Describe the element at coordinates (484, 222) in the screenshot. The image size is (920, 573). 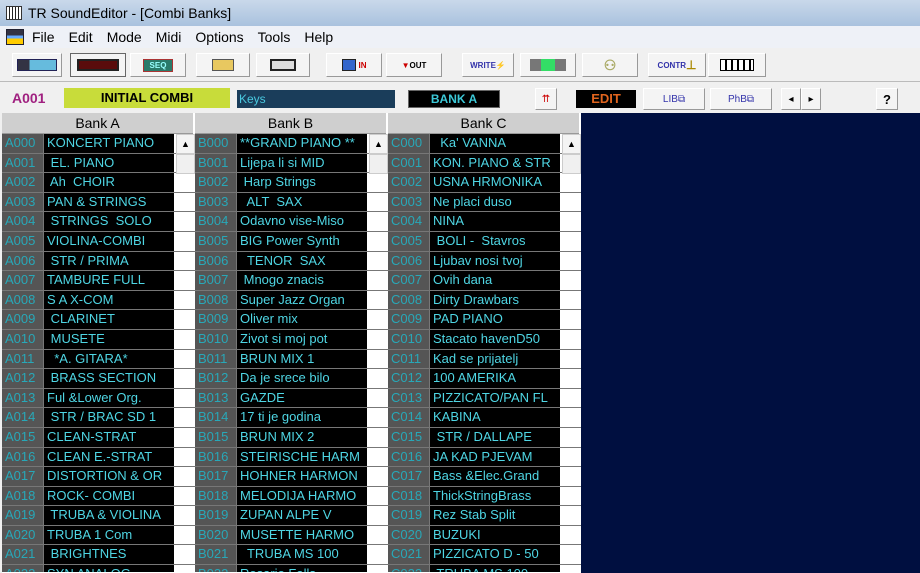
I see `list-item: C004 NINA` at that location.